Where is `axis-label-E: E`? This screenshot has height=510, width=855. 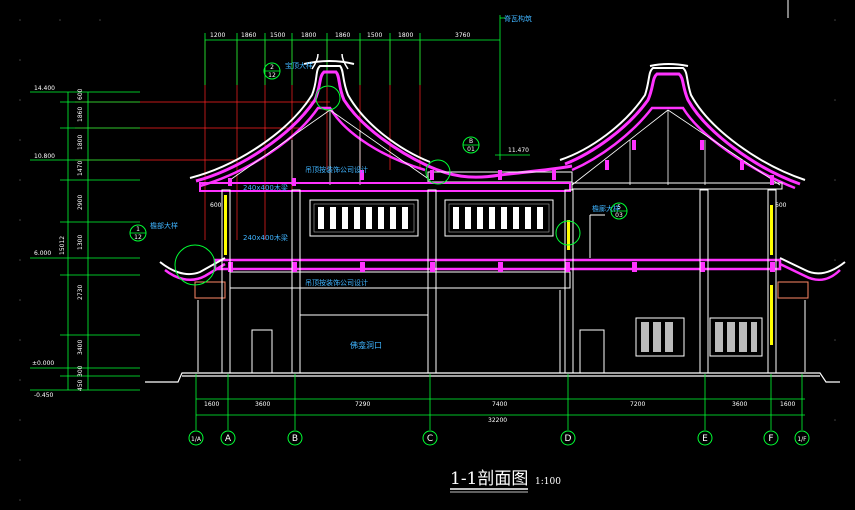
axis-label-E: E is located at coordinates (705, 439).